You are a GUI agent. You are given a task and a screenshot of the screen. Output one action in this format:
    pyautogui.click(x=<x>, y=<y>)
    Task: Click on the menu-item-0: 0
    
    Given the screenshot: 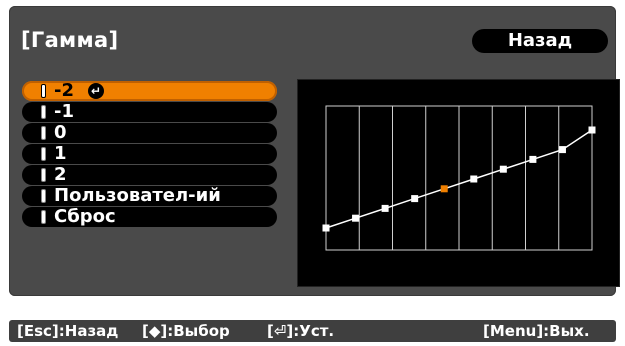 What is the action you would take?
    pyautogui.click(x=149, y=133)
    